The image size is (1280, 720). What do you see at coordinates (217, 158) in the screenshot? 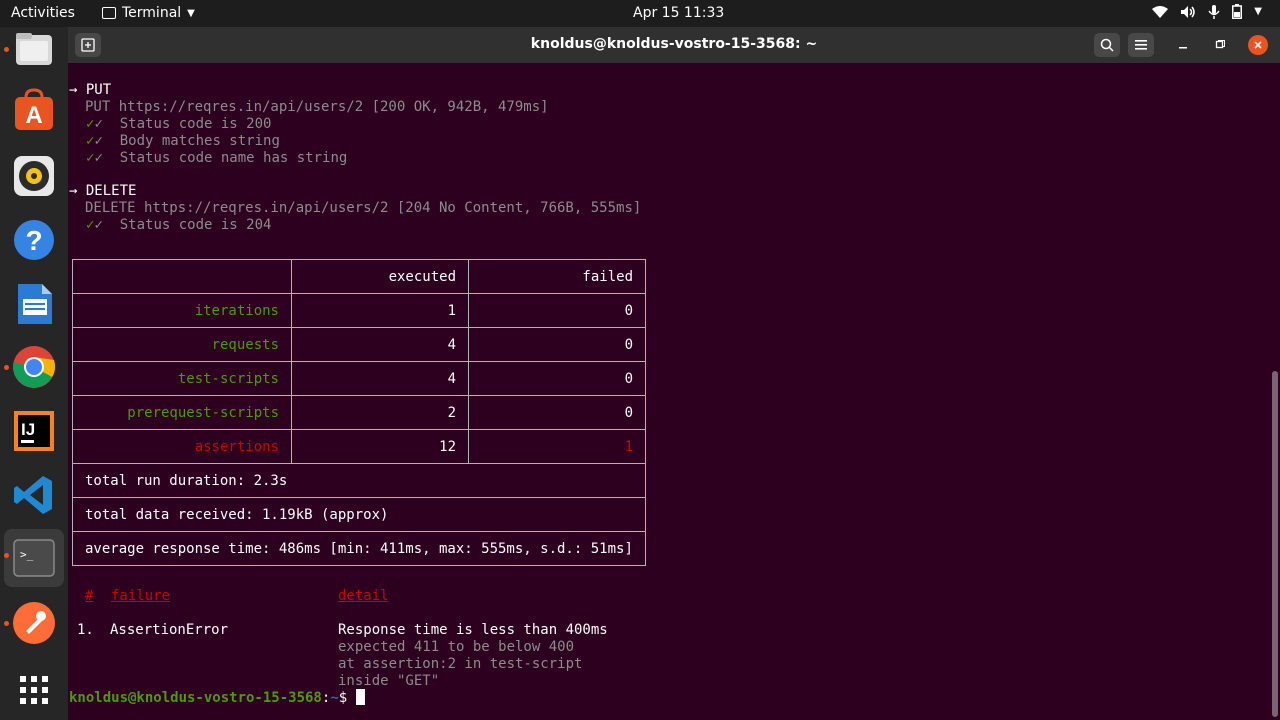
I see `test-result: ✓✓ Status code name has string` at bounding box center [217, 158].